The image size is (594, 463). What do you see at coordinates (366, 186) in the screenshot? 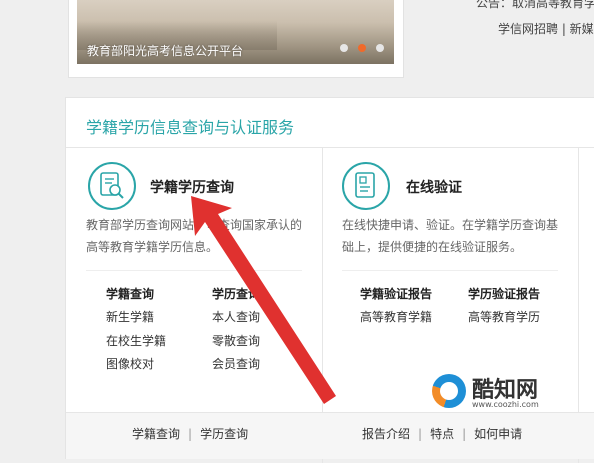
I see `document-verify-icon` at bounding box center [366, 186].